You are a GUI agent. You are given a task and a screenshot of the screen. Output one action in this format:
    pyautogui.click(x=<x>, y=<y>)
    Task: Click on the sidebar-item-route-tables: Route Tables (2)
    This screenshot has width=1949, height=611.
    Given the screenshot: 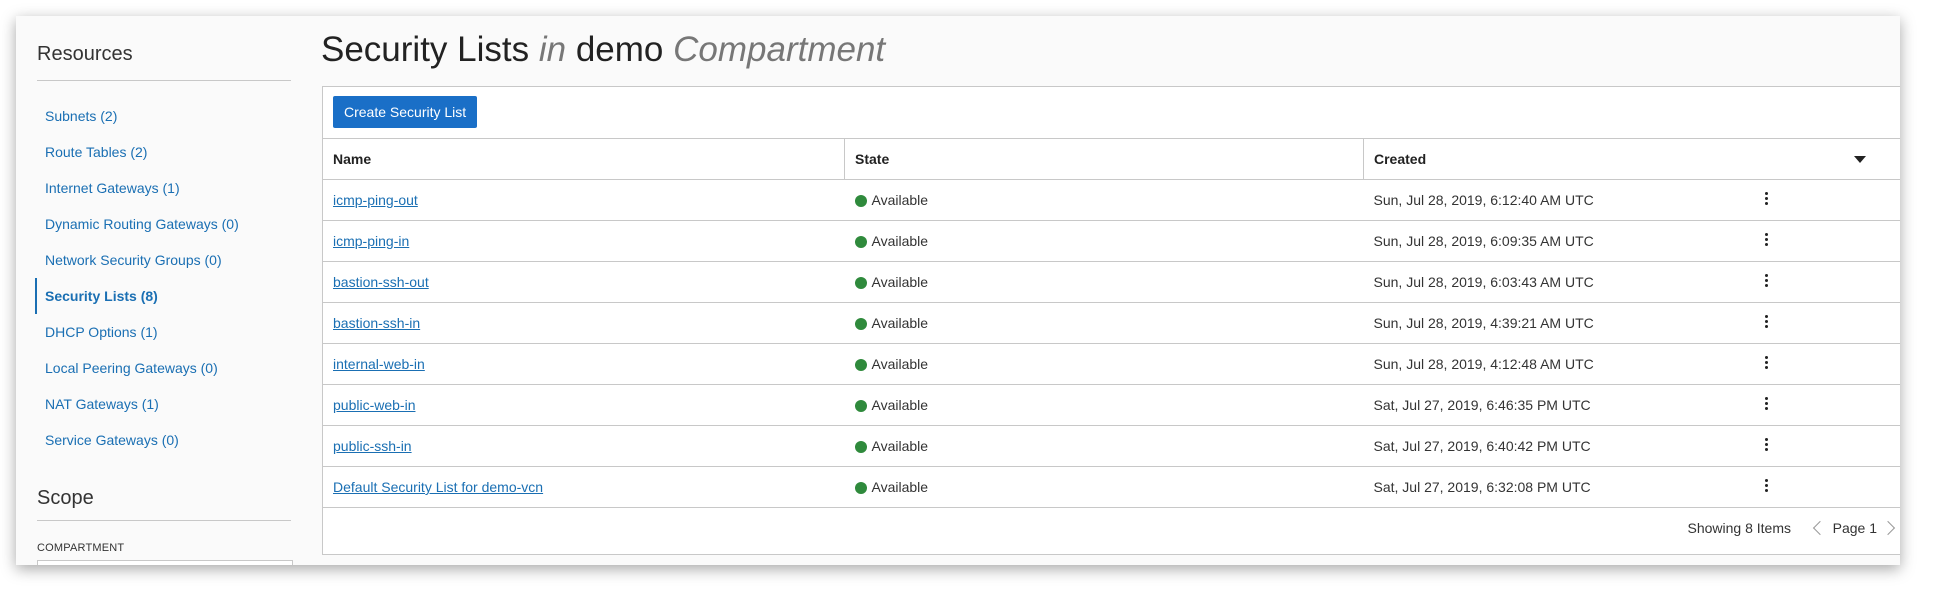 What is the action you would take?
    pyautogui.click(x=163, y=152)
    